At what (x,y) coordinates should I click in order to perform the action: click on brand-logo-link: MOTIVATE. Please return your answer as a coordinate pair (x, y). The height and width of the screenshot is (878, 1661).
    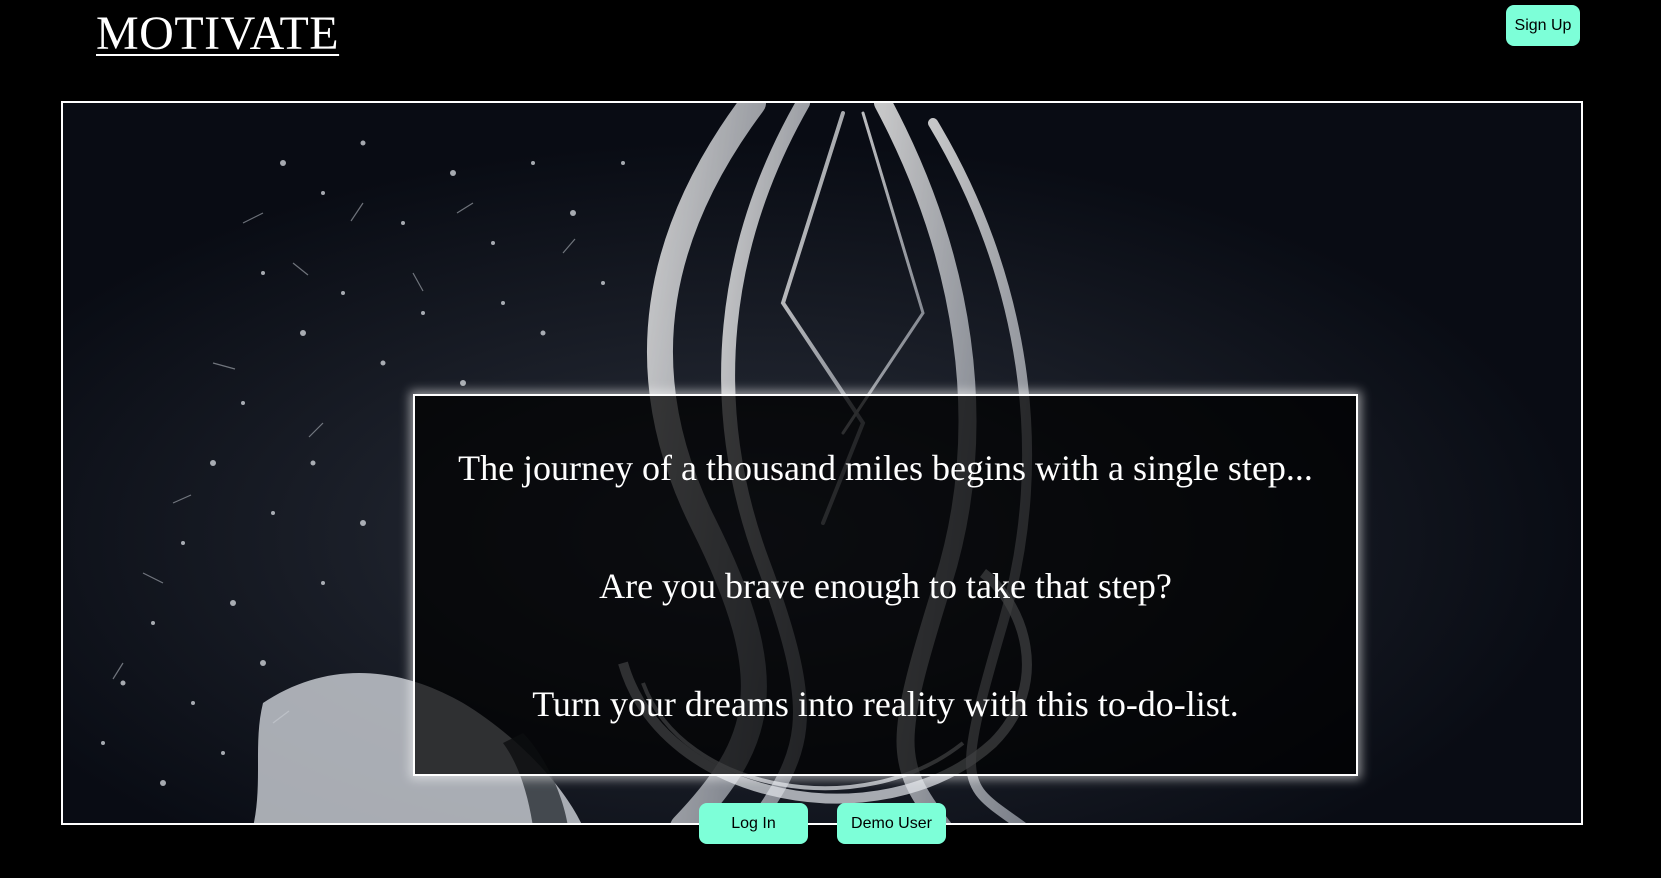
    Looking at the image, I should click on (217, 33).